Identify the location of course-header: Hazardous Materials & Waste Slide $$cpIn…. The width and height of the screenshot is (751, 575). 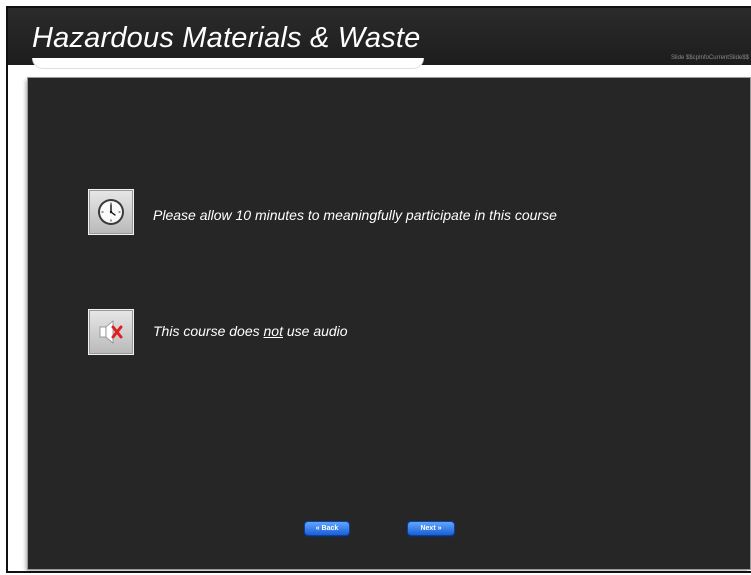
(379, 36).